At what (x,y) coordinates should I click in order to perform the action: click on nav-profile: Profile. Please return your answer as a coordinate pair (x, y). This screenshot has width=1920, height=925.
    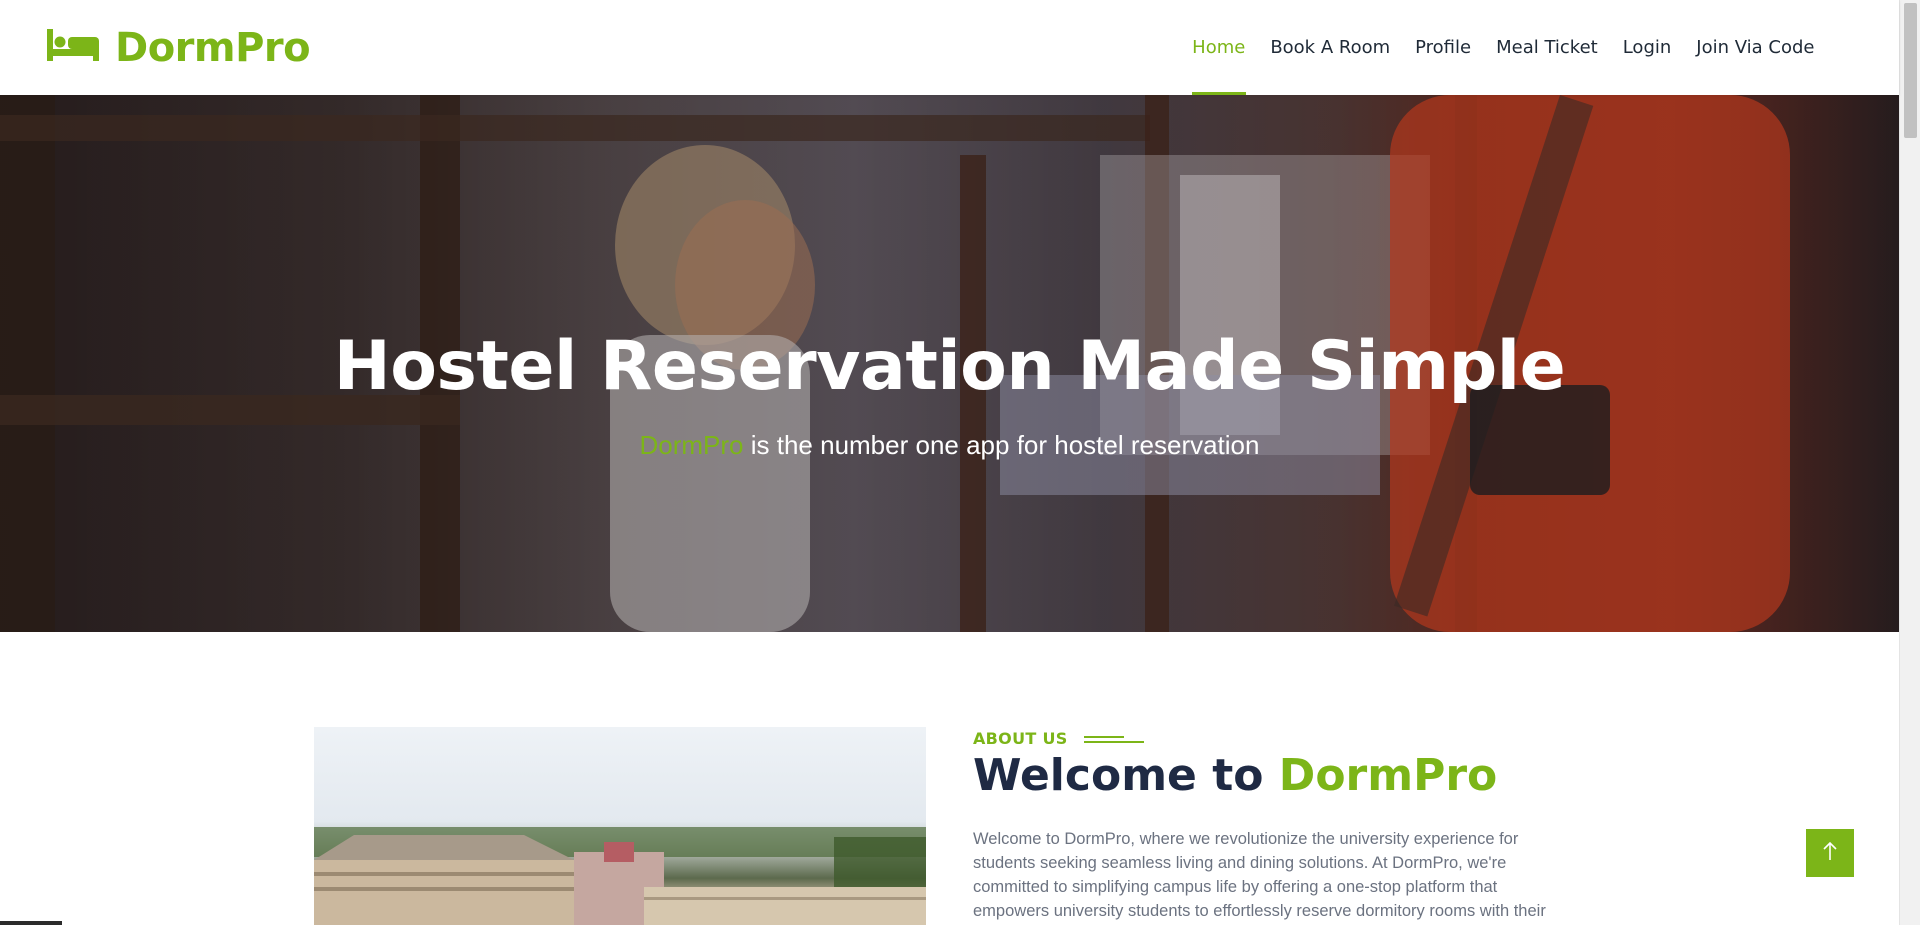
    Looking at the image, I should click on (1443, 47).